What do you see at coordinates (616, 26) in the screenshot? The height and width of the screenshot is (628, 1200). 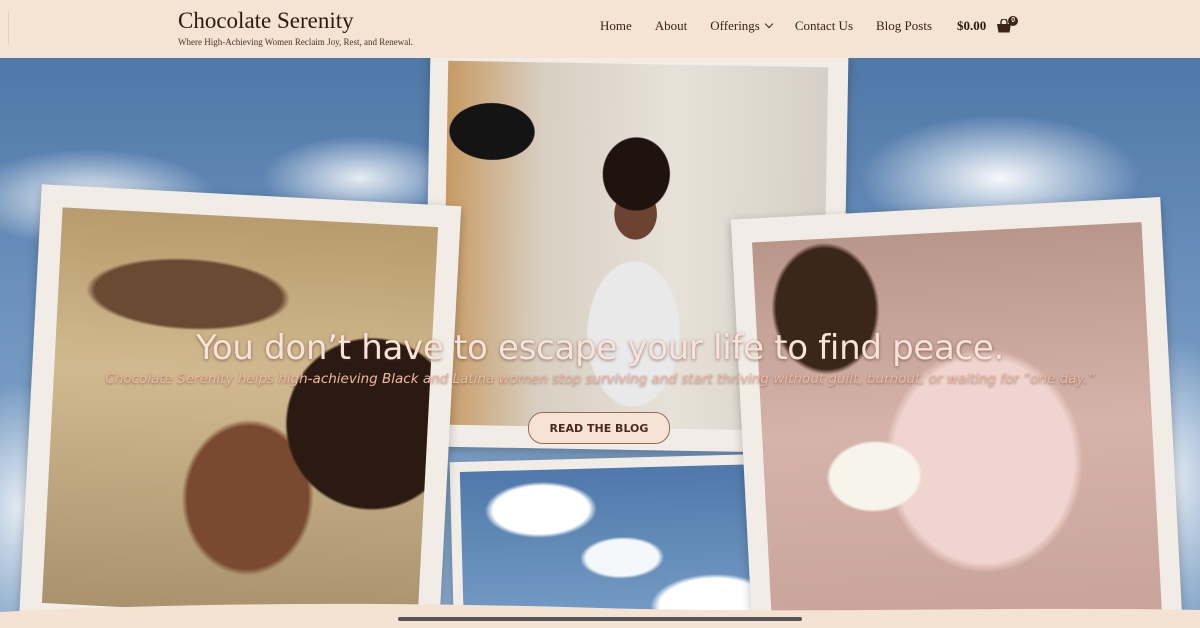 I see `nav-item-home: Home` at bounding box center [616, 26].